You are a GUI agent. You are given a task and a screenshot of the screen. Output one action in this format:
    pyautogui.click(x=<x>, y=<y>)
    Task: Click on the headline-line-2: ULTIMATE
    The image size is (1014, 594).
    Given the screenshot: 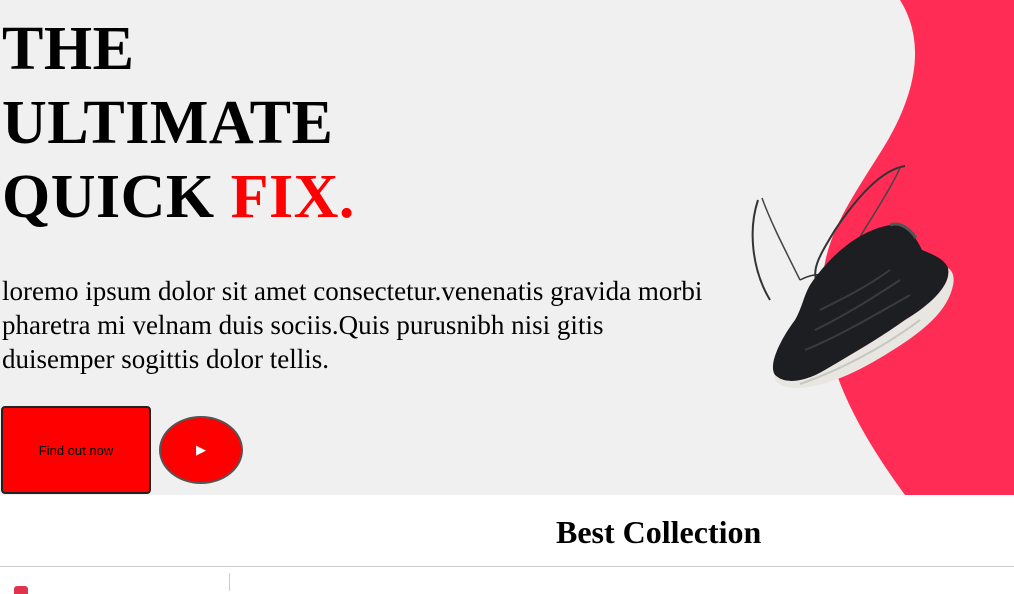 What is the action you would take?
    pyautogui.click(x=168, y=123)
    